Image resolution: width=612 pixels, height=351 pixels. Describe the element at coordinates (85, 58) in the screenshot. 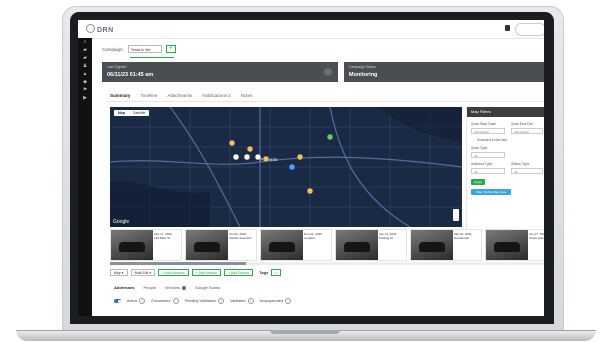

I see `sidebar-cases-icon: ▰` at that location.